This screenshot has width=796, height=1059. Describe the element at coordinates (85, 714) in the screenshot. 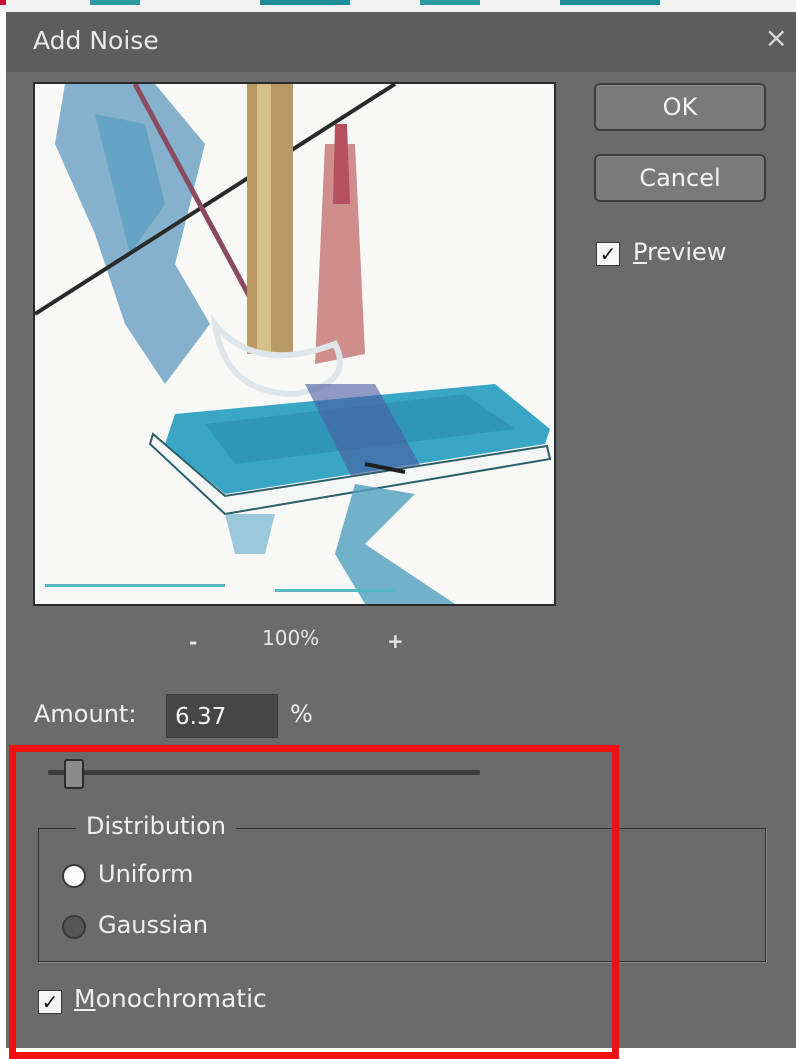

I see `amount-label: Amount:` at that location.